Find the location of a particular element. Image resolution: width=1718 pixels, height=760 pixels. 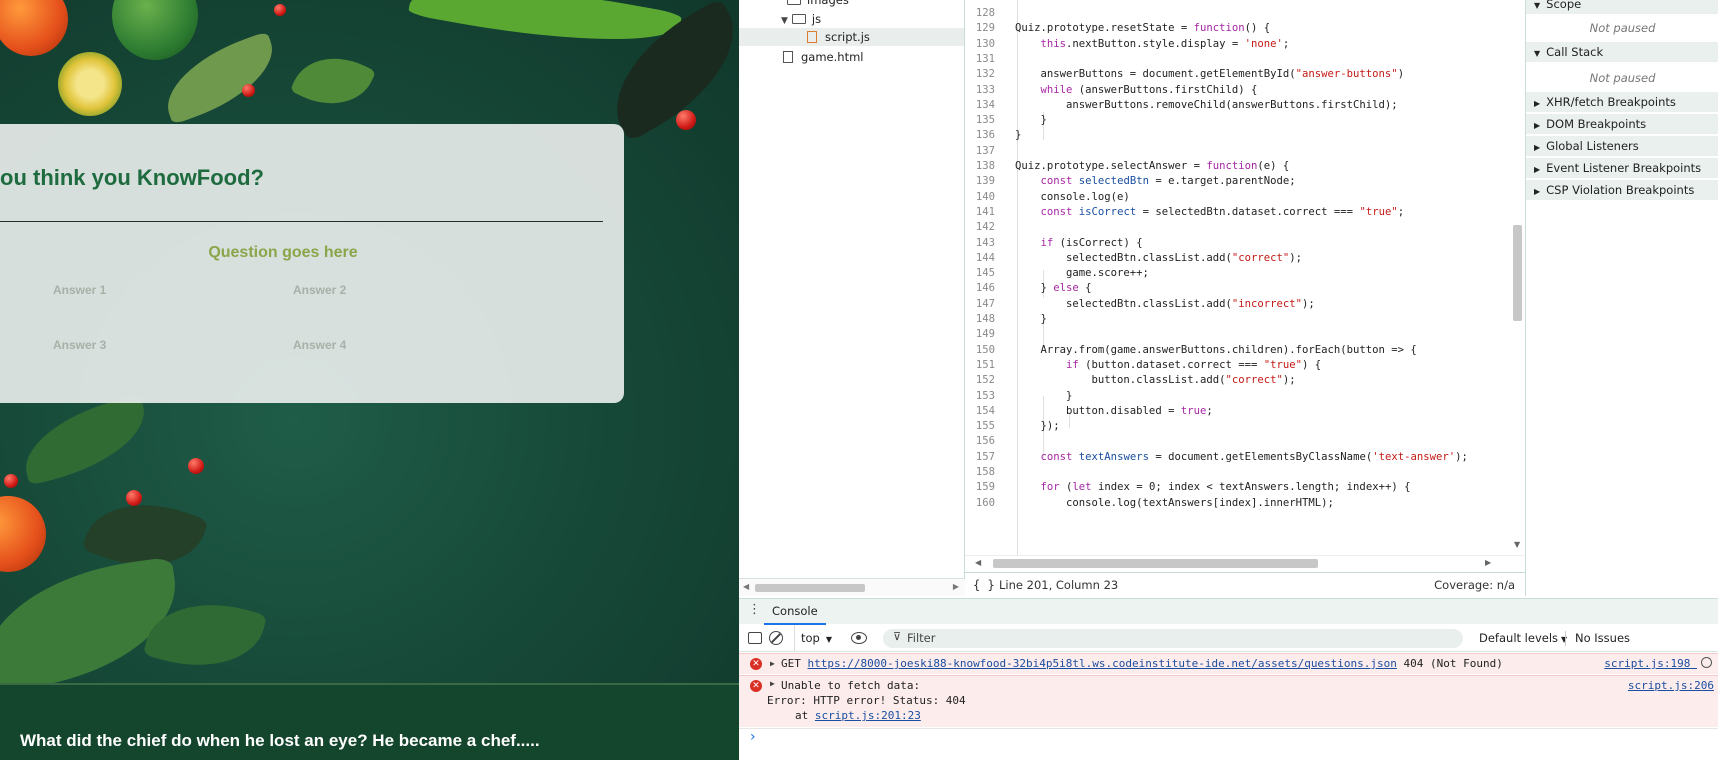

code-line: 128 is located at coordinates (1245, 13).